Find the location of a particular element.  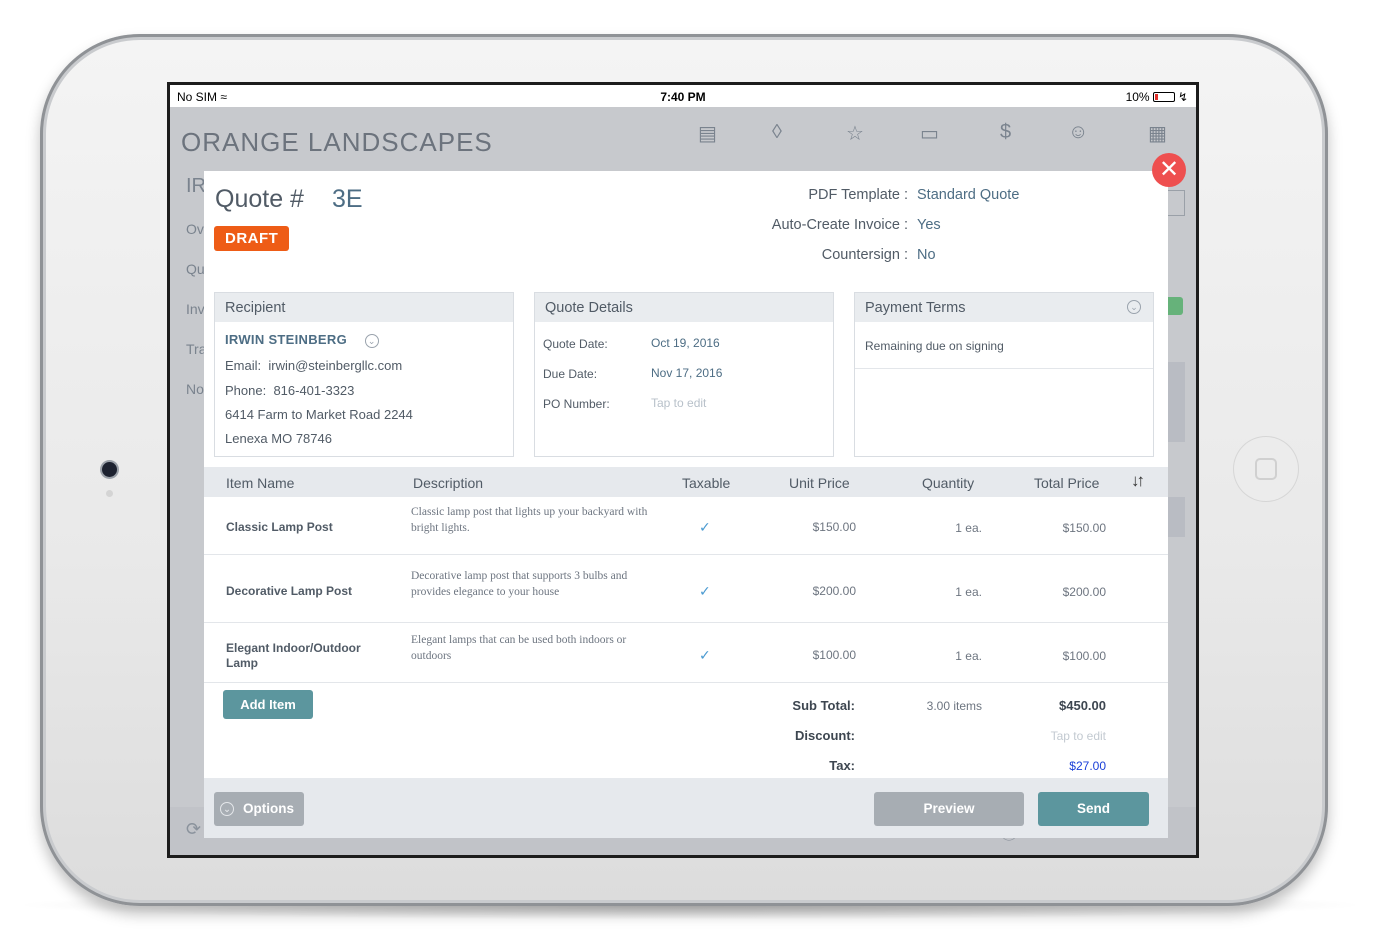

battery-indicator: 10% ↯ is located at coordinates (1156, 97).